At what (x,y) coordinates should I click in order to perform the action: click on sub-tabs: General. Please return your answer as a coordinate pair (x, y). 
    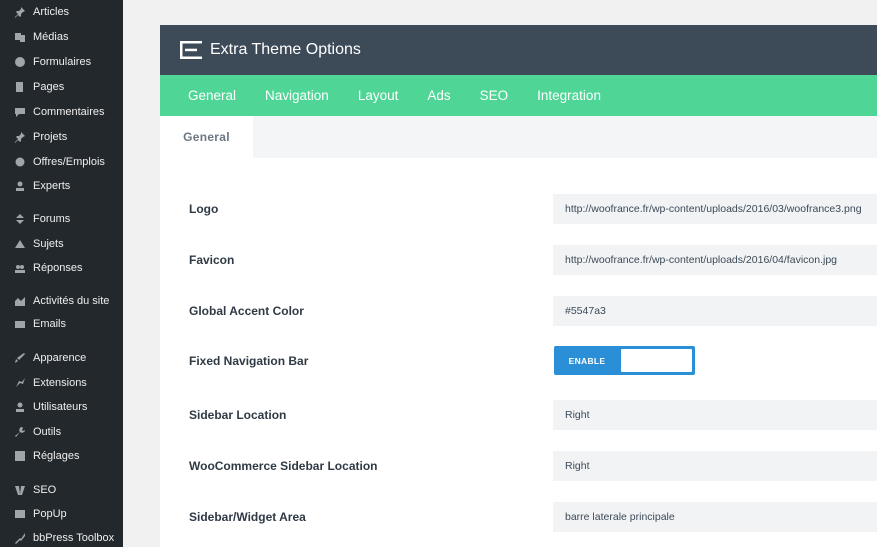
    Looking at the image, I should click on (518, 137).